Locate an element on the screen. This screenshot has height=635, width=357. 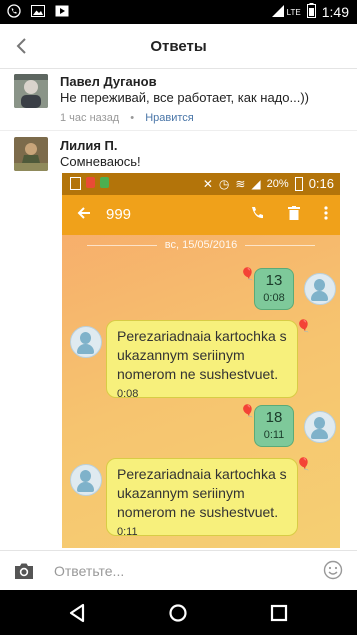
smiley-icon is located at coordinates (333, 570).